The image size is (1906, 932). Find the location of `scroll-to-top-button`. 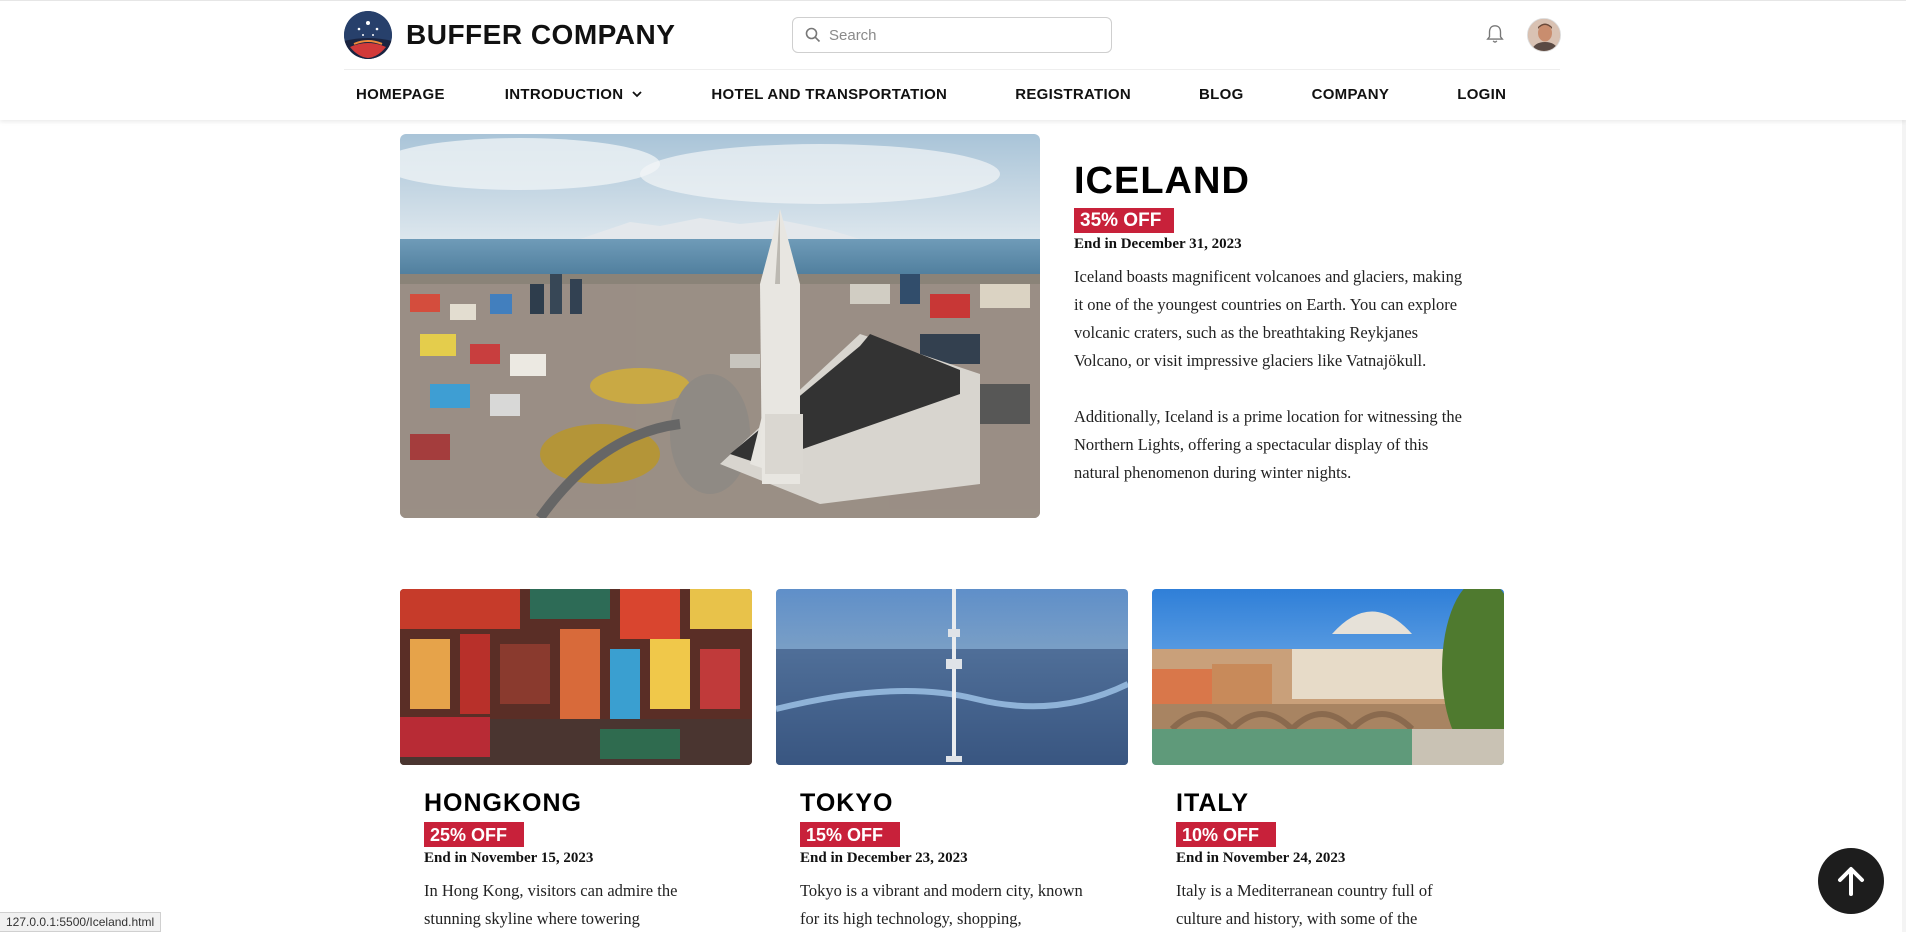

scroll-to-top-button is located at coordinates (1851, 881).